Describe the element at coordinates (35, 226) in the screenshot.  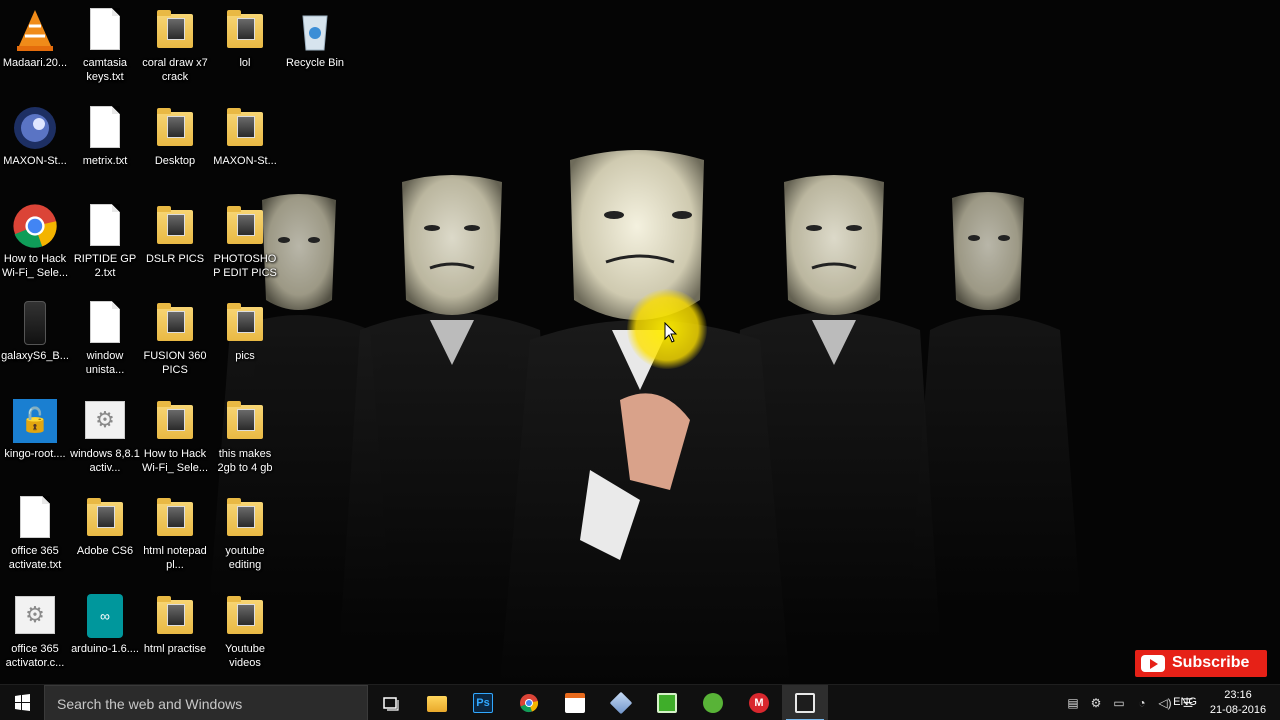
I see `chrome-icon-part` at that location.